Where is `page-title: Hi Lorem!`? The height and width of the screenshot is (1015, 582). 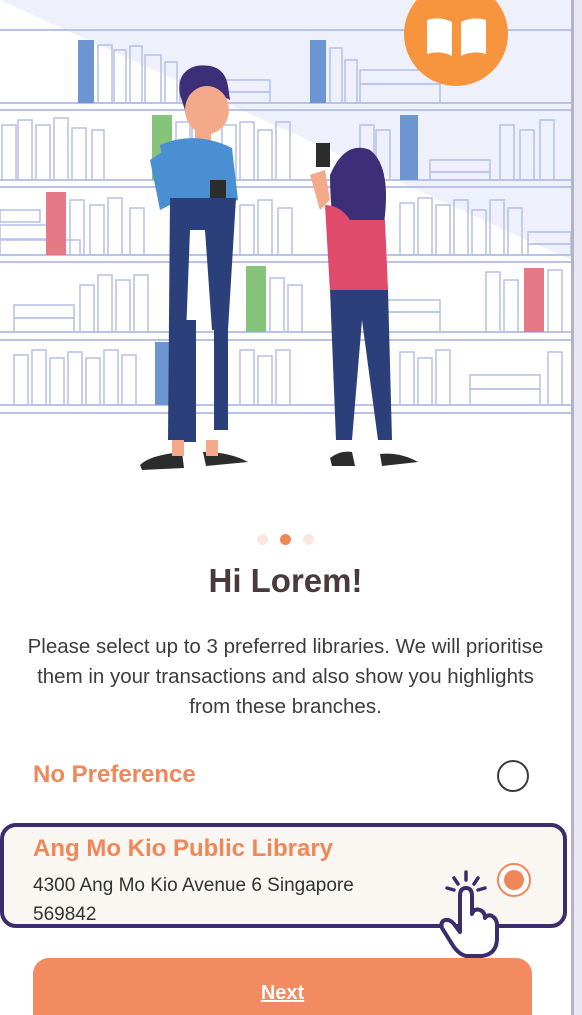 page-title: Hi Lorem! is located at coordinates (285, 580).